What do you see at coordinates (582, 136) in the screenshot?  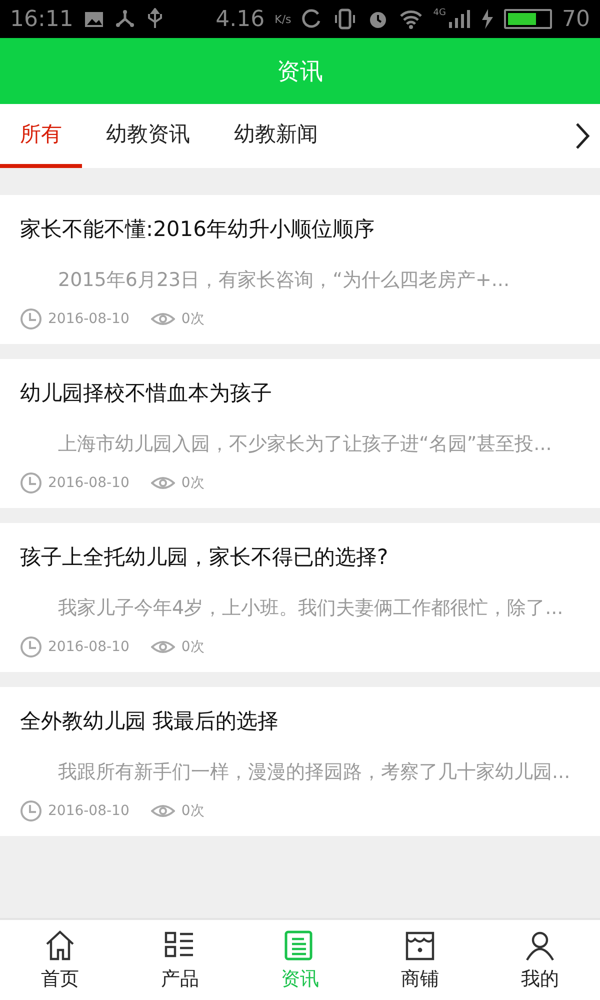 I see `chevron-right-icon` at bounding box center [582, 136].